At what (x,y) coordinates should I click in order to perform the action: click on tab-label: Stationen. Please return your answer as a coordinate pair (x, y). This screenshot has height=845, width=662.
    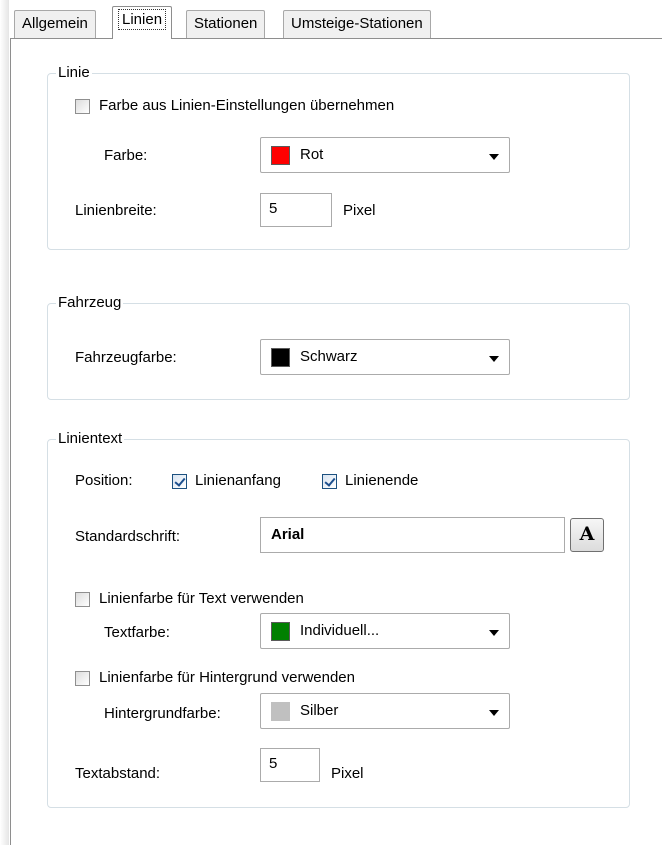
    Looking at the image, I should click on (226, 23).